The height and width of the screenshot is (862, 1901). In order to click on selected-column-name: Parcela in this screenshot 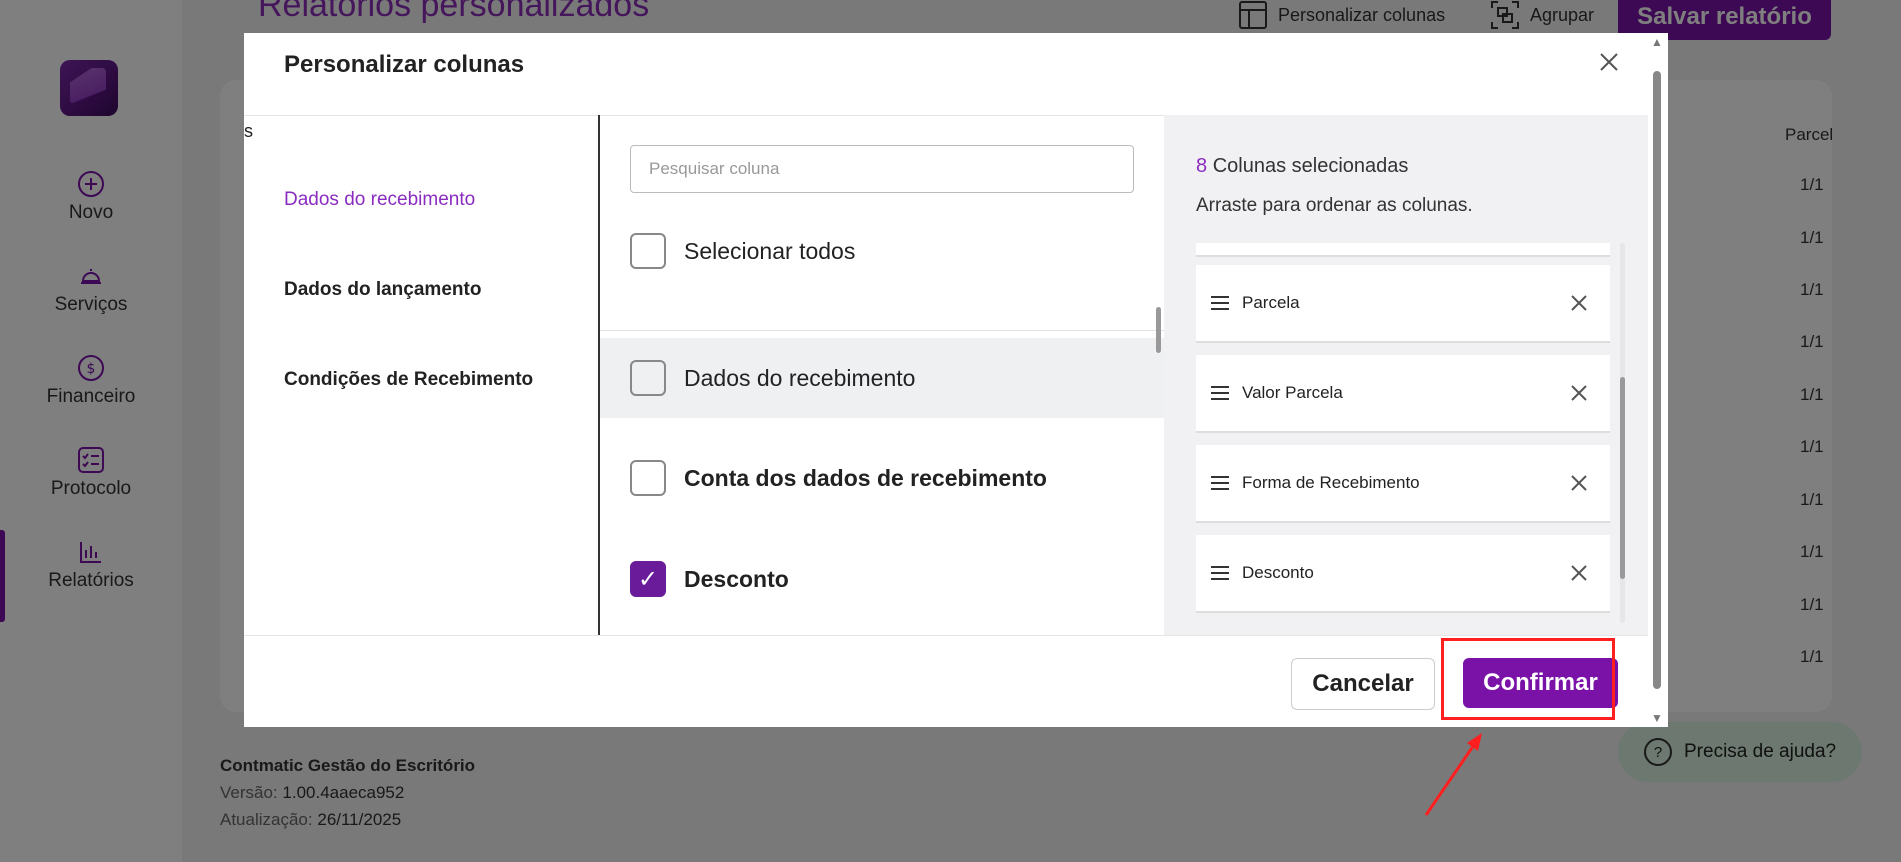, I will do `click(1271, 302)`.